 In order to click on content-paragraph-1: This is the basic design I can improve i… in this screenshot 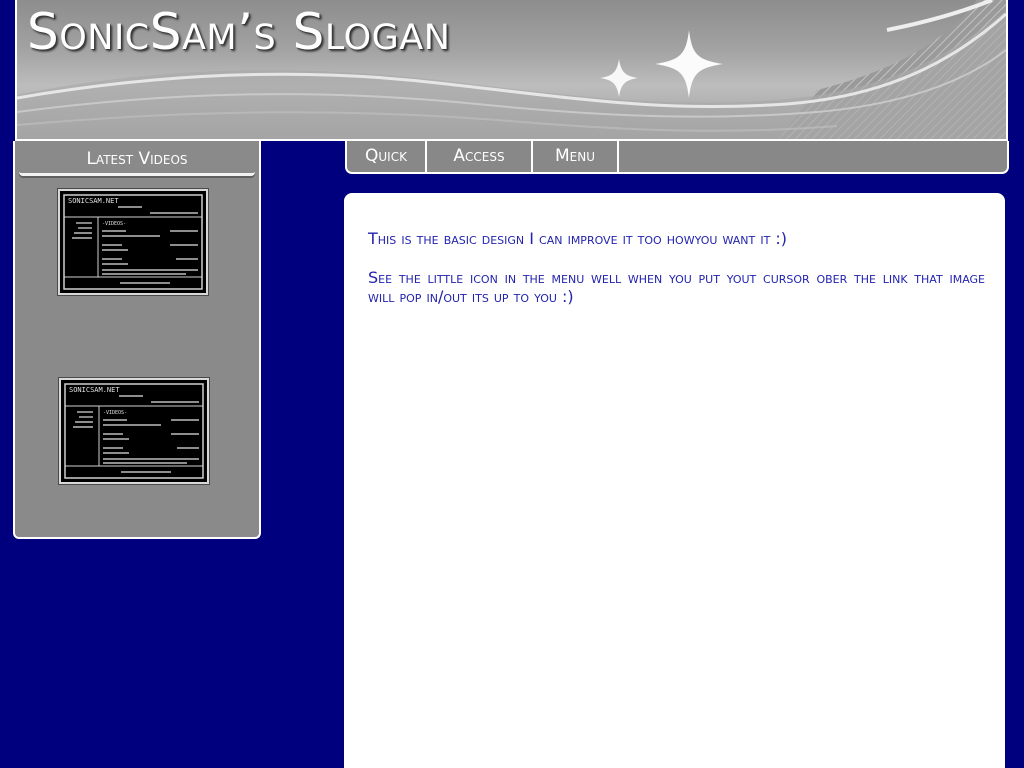, I will do `click(578, 238)`.